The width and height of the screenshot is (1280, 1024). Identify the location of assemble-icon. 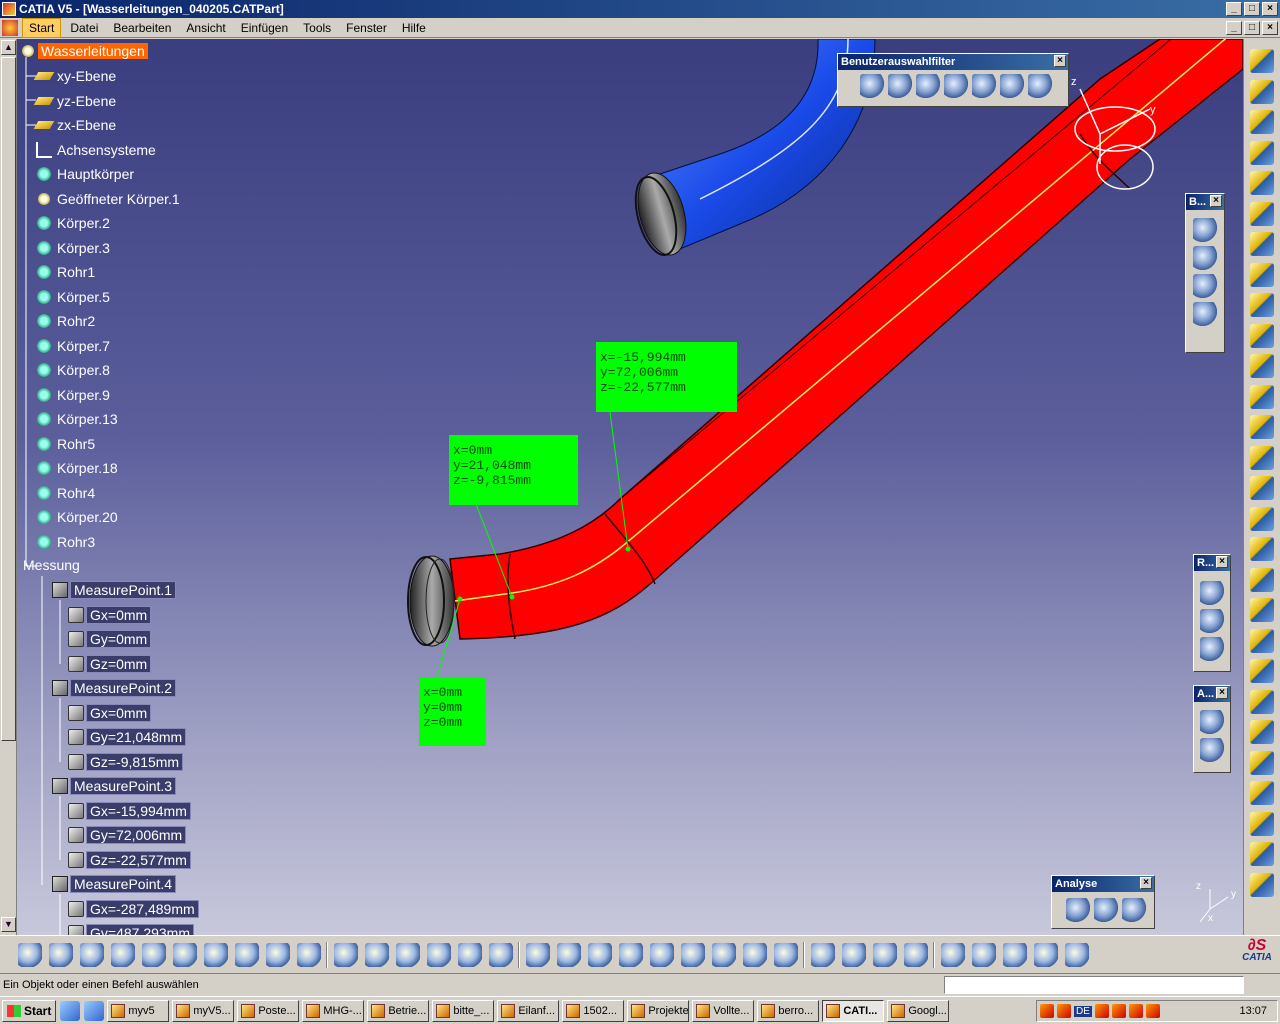
(1205, 230).